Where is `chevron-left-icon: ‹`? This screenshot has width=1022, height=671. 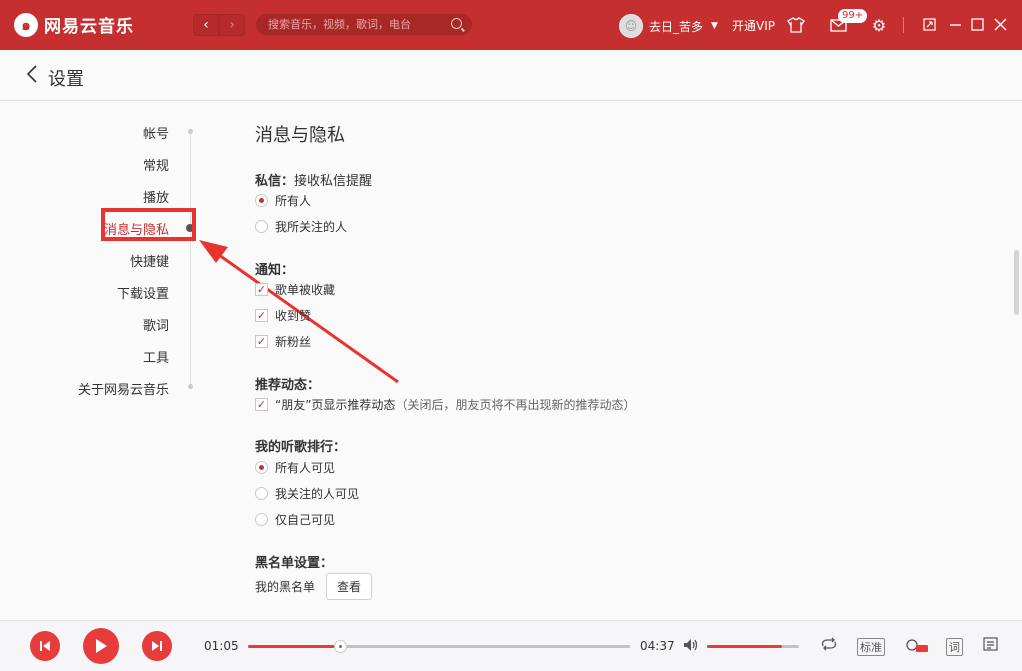 chevron-left-icon: ‹ is located at coordinates (206, 25).